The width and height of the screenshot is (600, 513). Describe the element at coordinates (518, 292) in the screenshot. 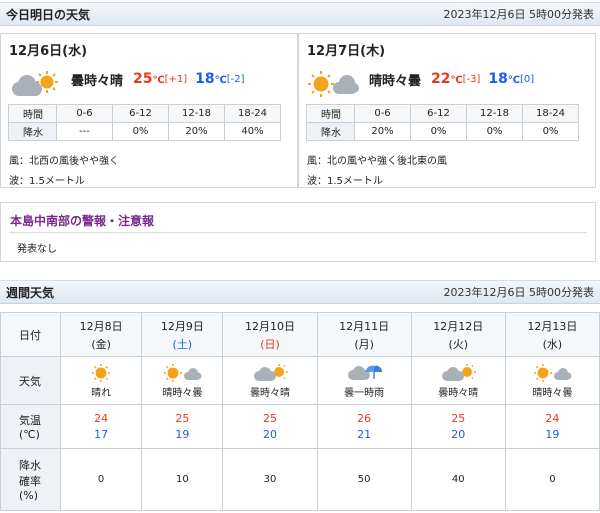

I see `weekly-section-issued: 2023年12月6日 5時00分発表` at that location.